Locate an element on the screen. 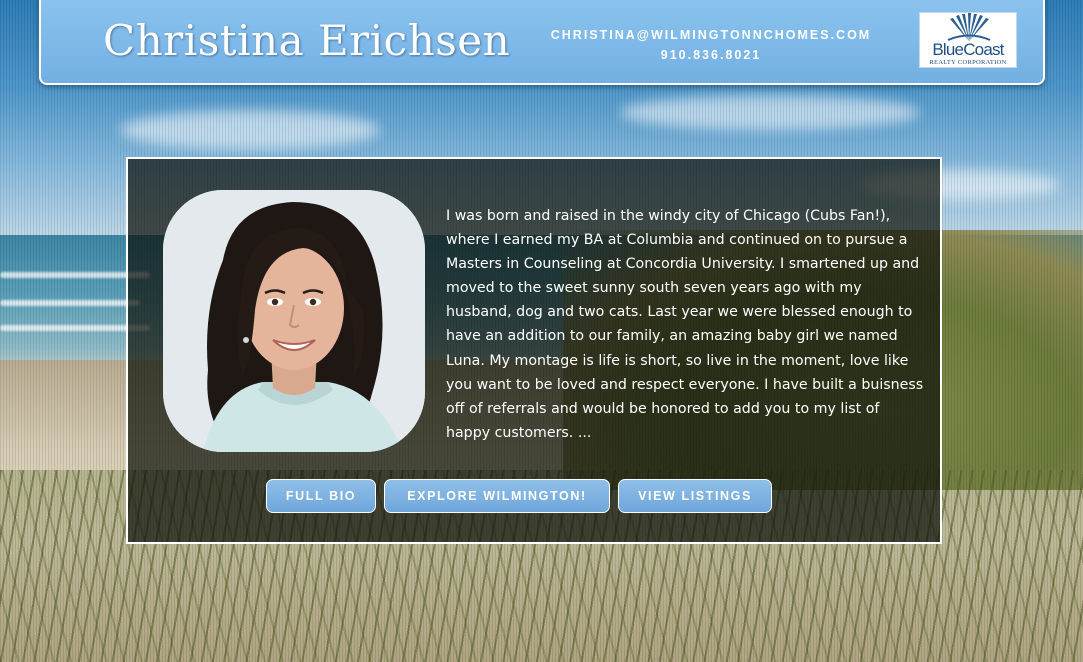 This screenshot has width=1083, height=662. agent-photo is located at coordinates (294, 321).